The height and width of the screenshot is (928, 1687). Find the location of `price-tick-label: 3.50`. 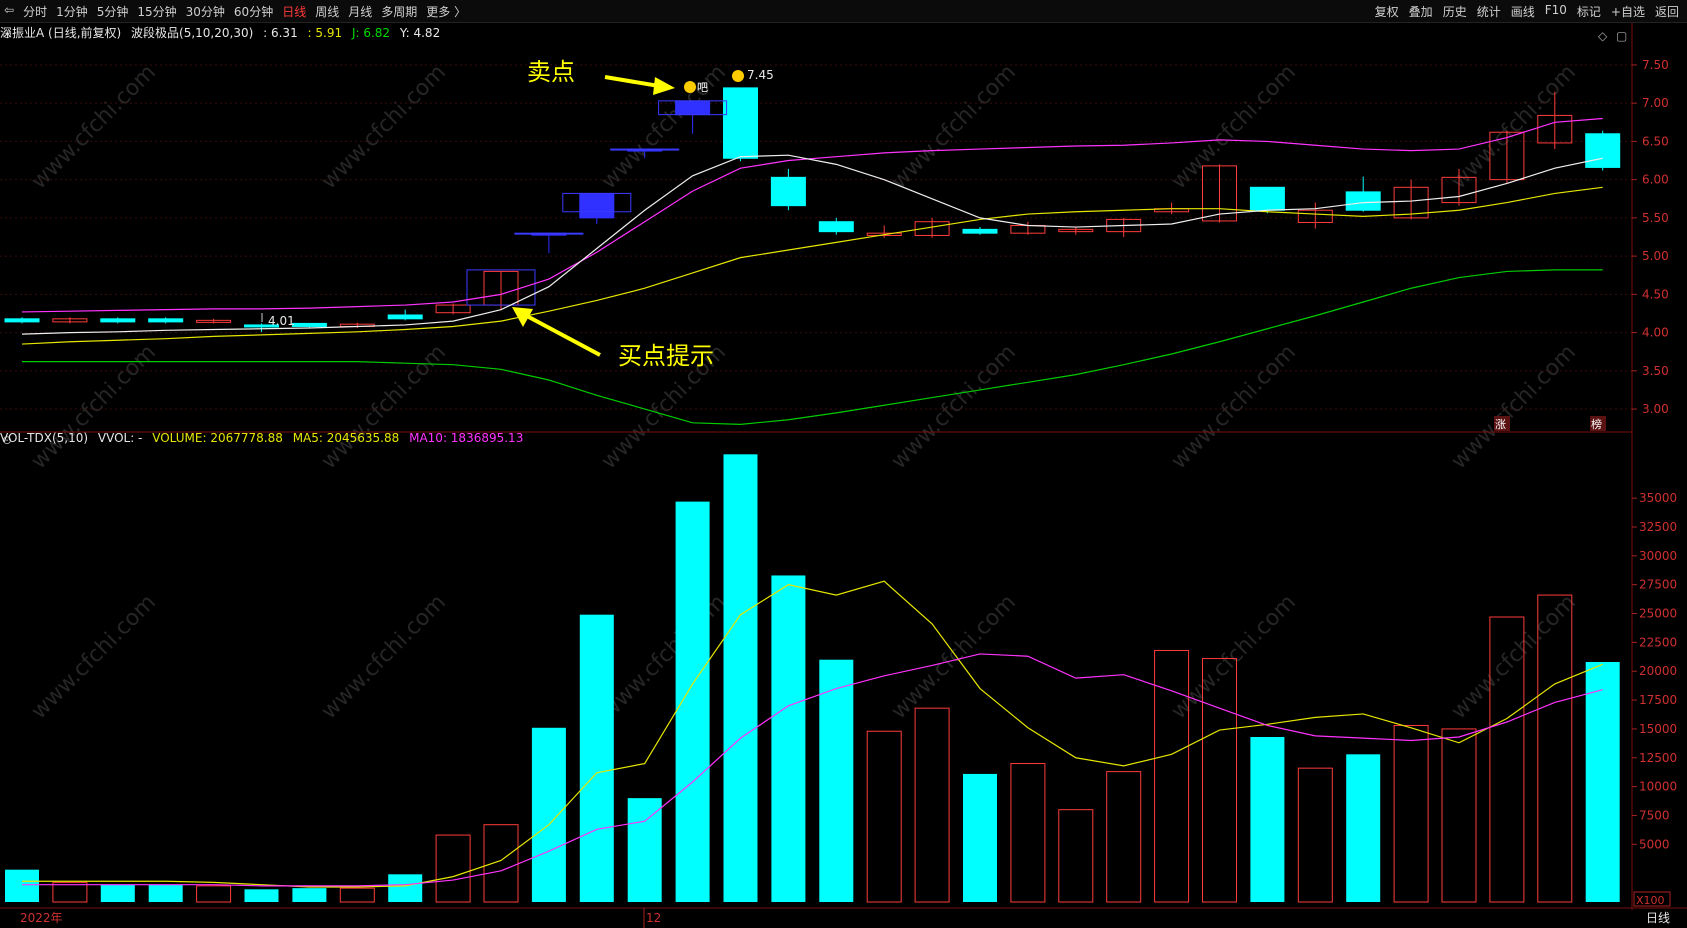

price-tick-label: 3.50 is located at coordinates (1655, 371).